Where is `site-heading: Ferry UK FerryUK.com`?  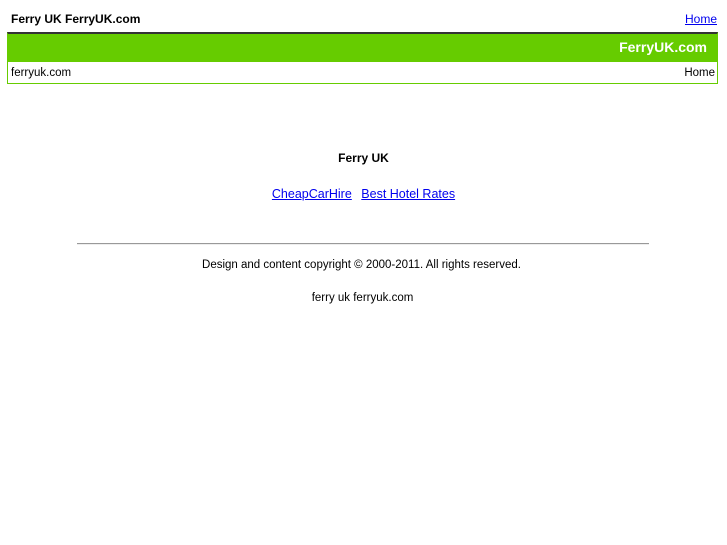
site-heading: Ferry UK FerryUK.com is located at coordinates (76, 19).